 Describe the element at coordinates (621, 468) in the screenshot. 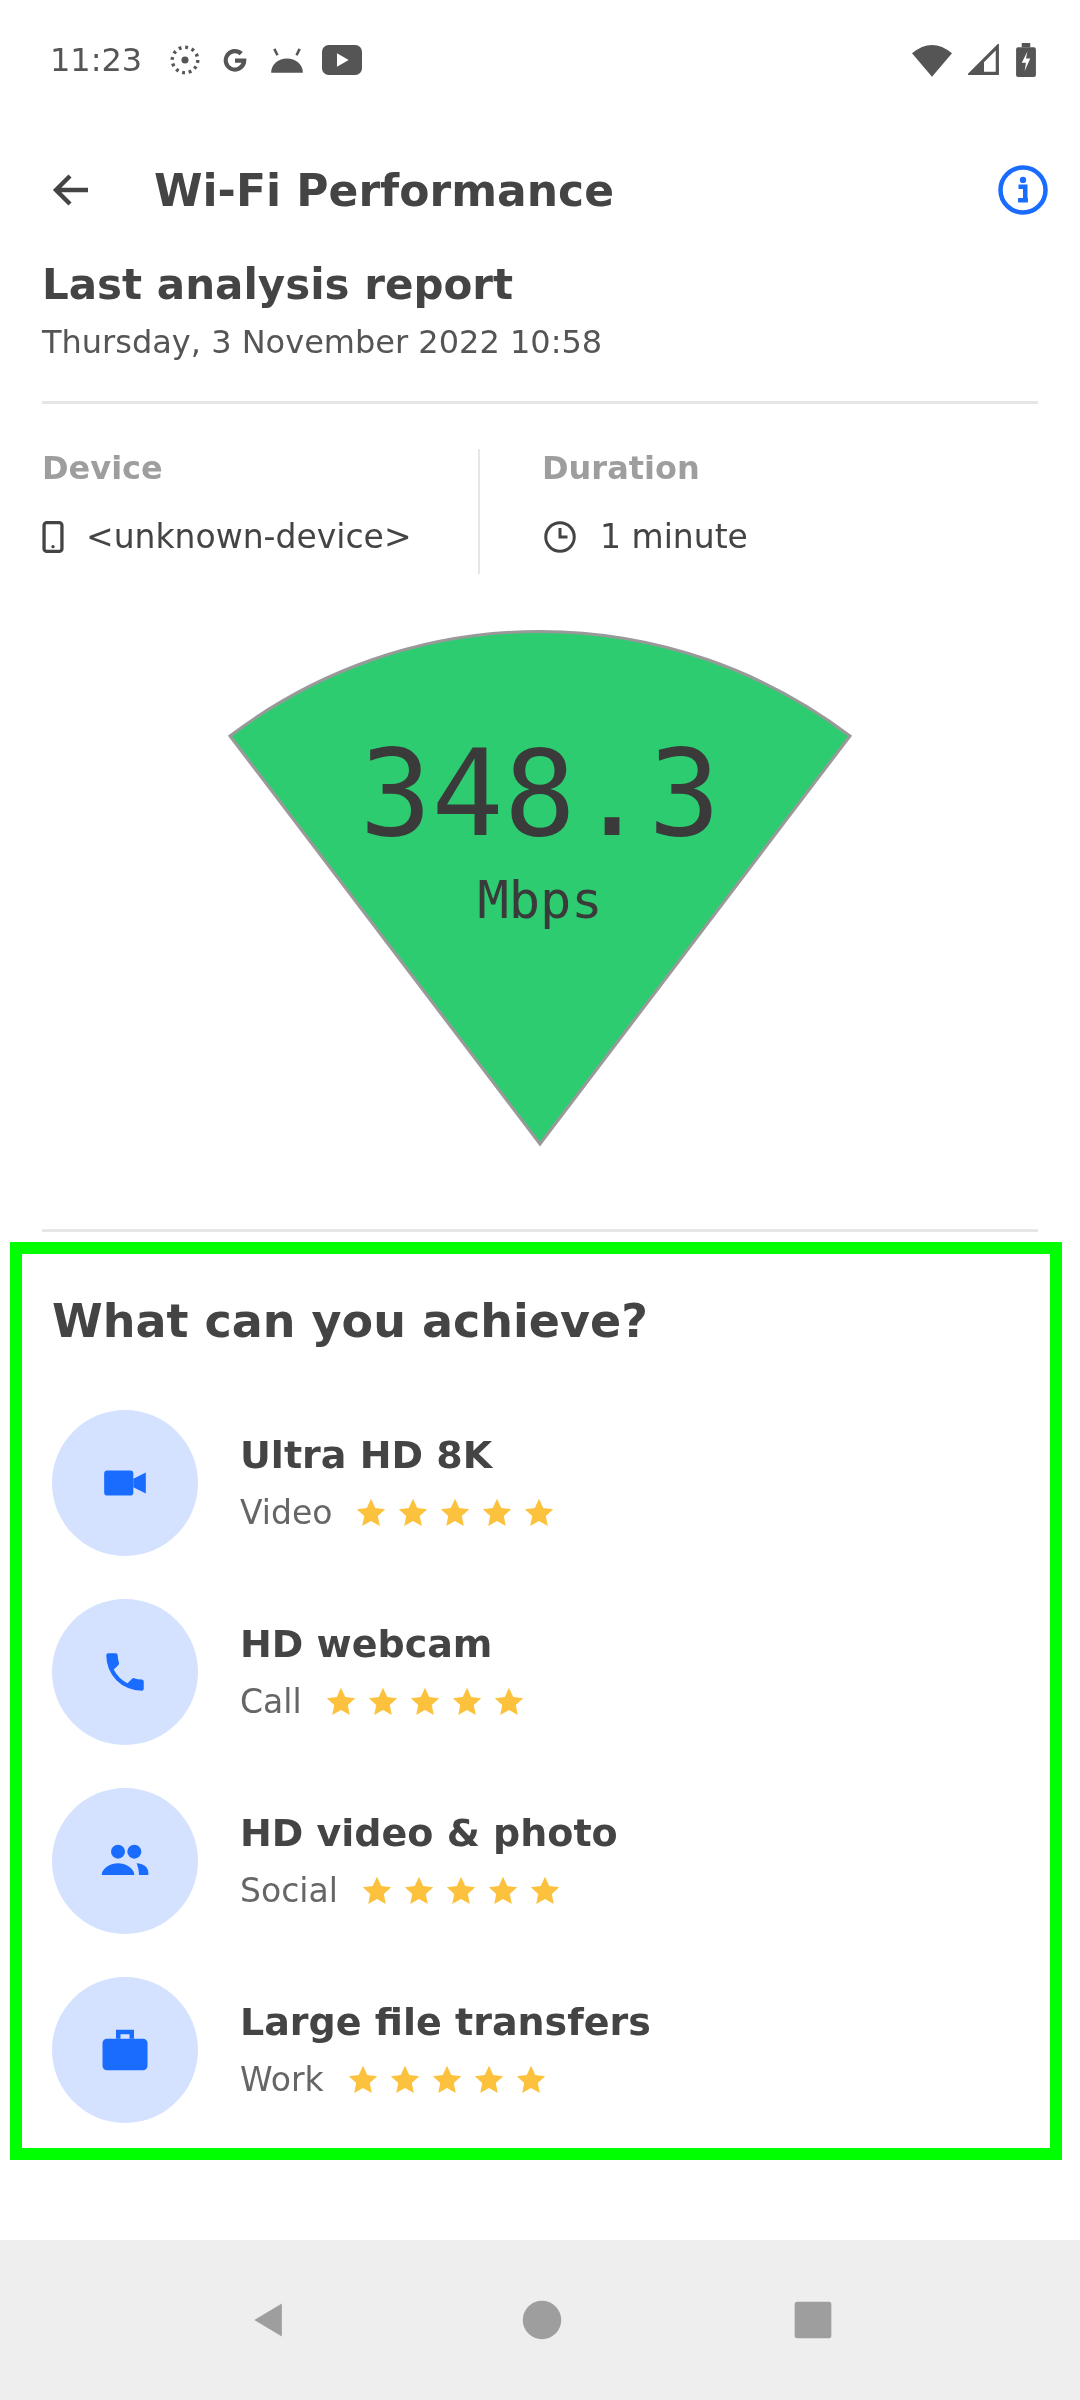

I see `detail-label: Duration` at that location.